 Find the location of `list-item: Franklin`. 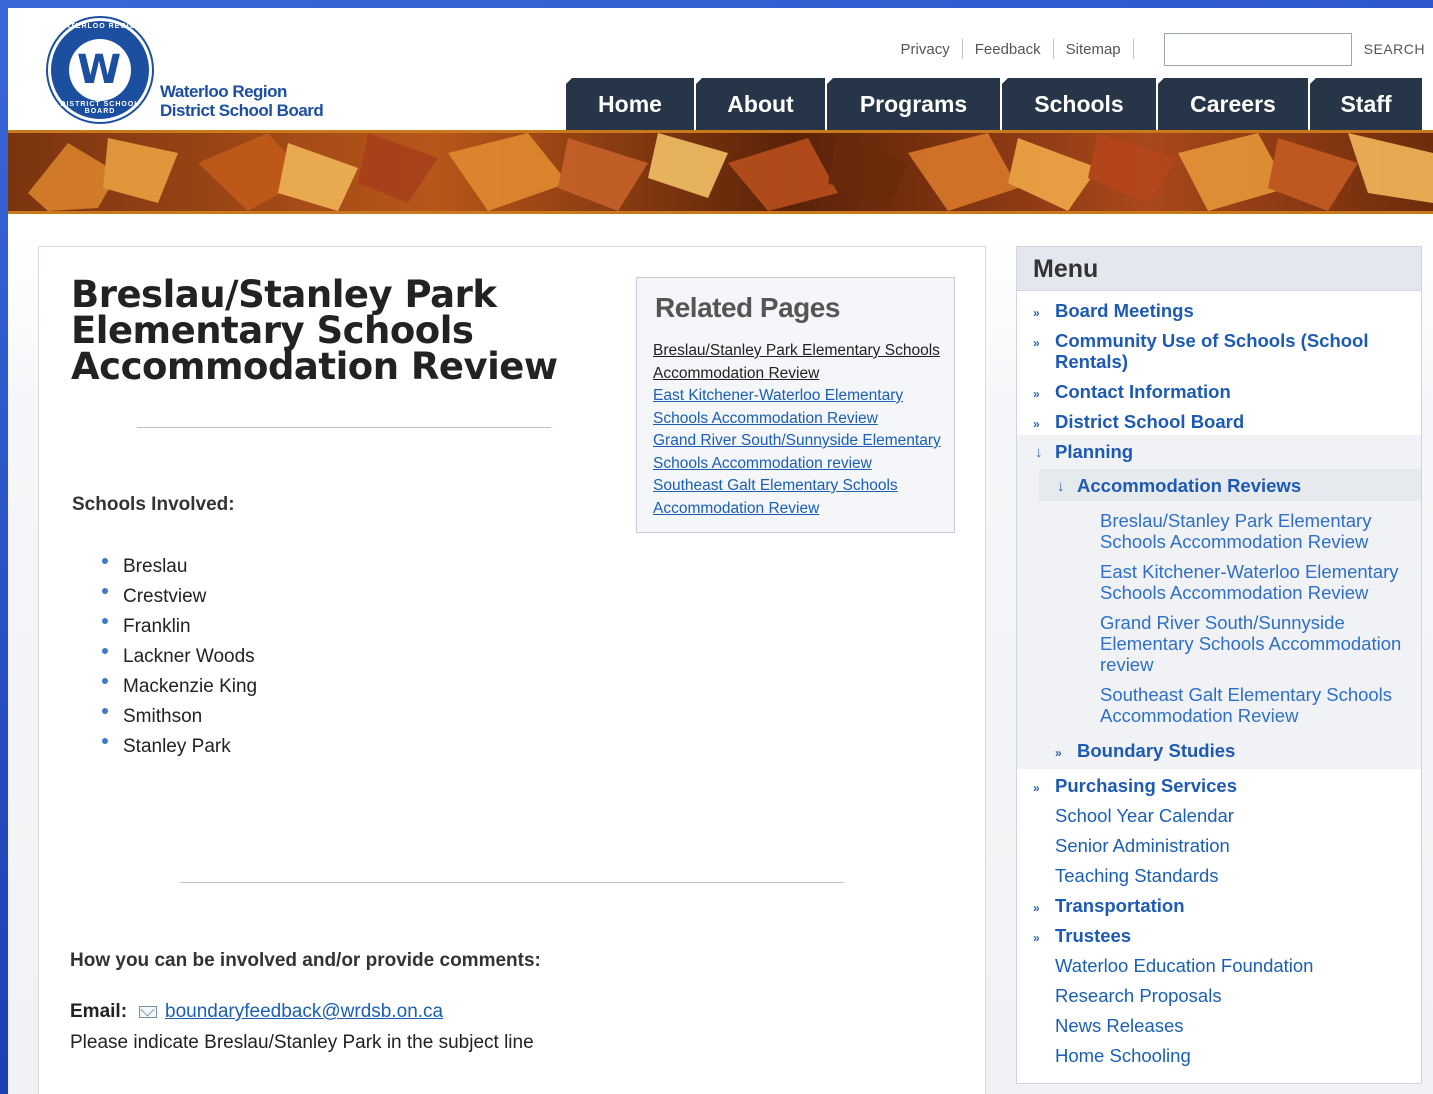

list-item: Franklin is located at coordinates (178, 627).